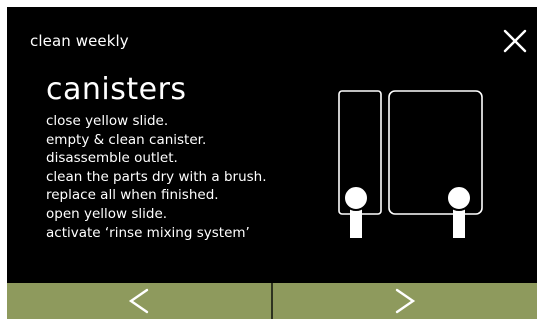 The width and height of the screenshot is (544, 326). I want to click on navigation-bar, so click(272, 301).